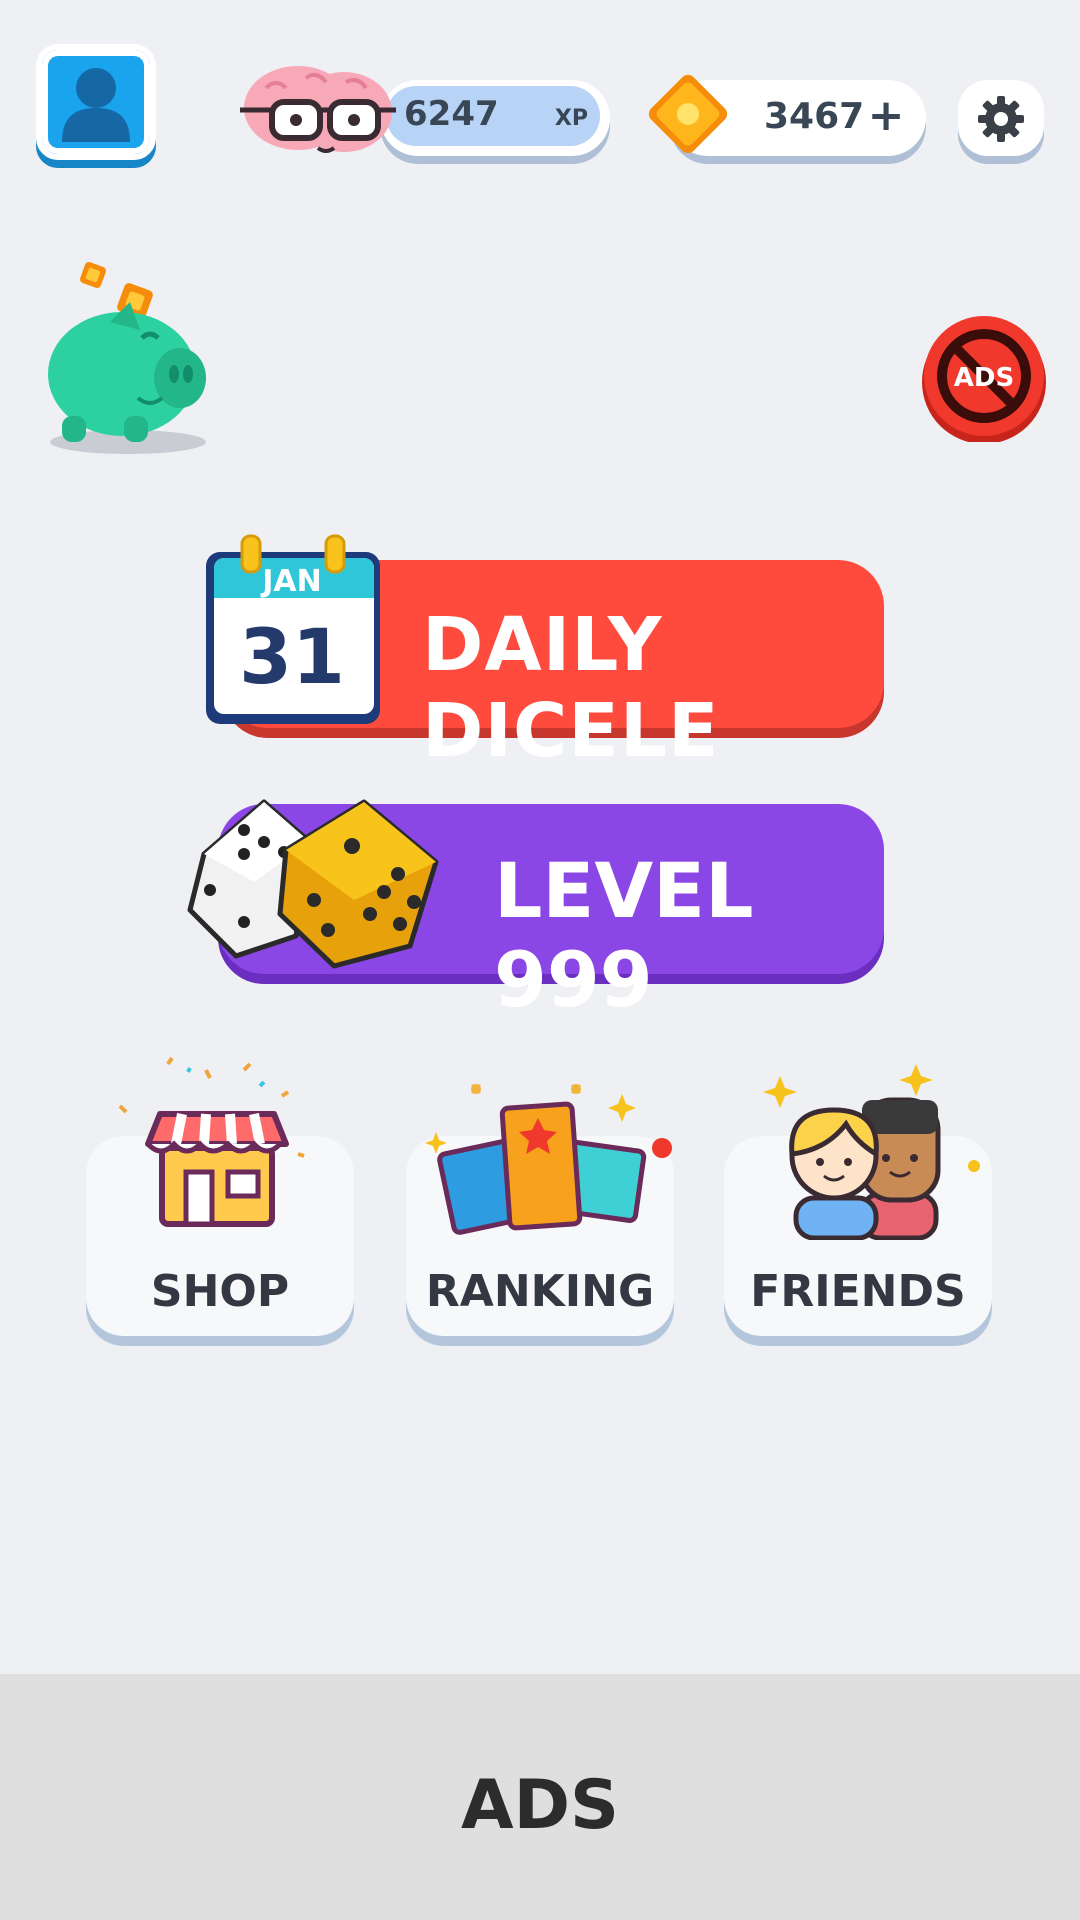 Image resolution: width=1080 pixels, height=1920 pixels. I want to click on calendar-icon: JAN 31, so click(292, 630).